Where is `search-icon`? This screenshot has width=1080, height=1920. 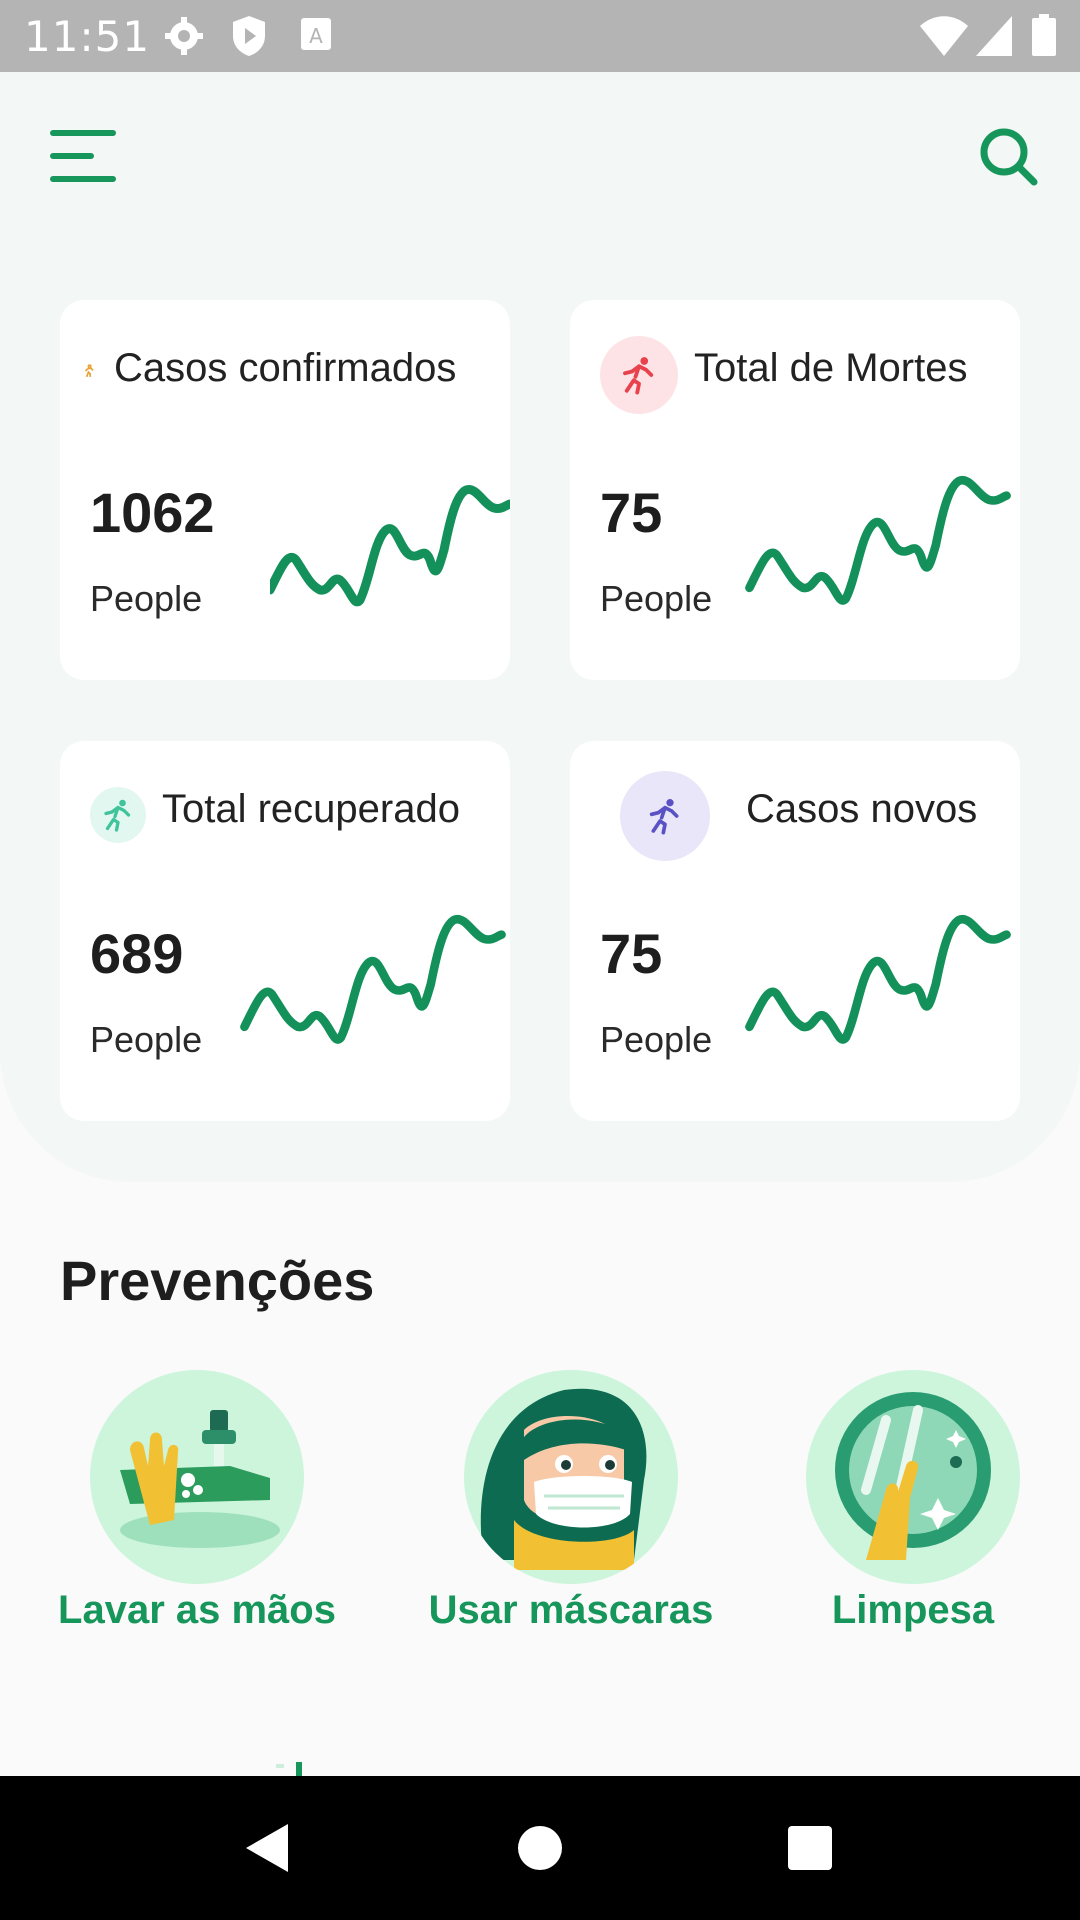
search-icon is located at coordinates (1009, 157).